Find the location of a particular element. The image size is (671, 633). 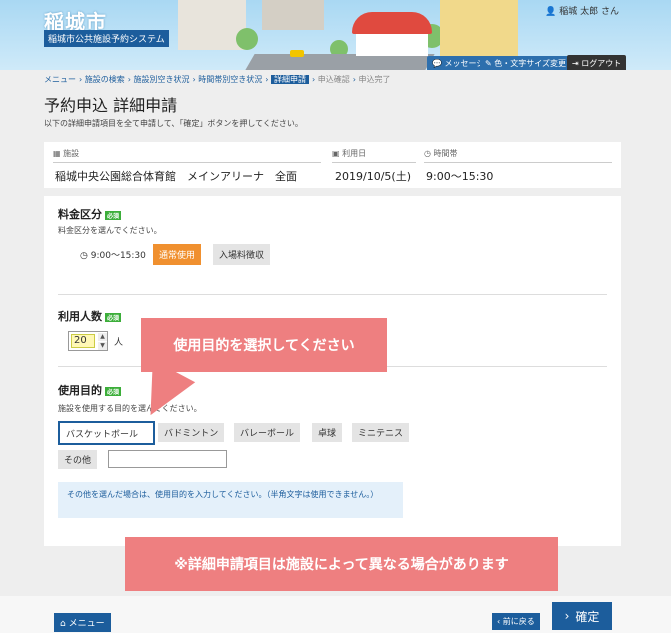

chevron-right-icon: › is located at coordinates (567, 616).